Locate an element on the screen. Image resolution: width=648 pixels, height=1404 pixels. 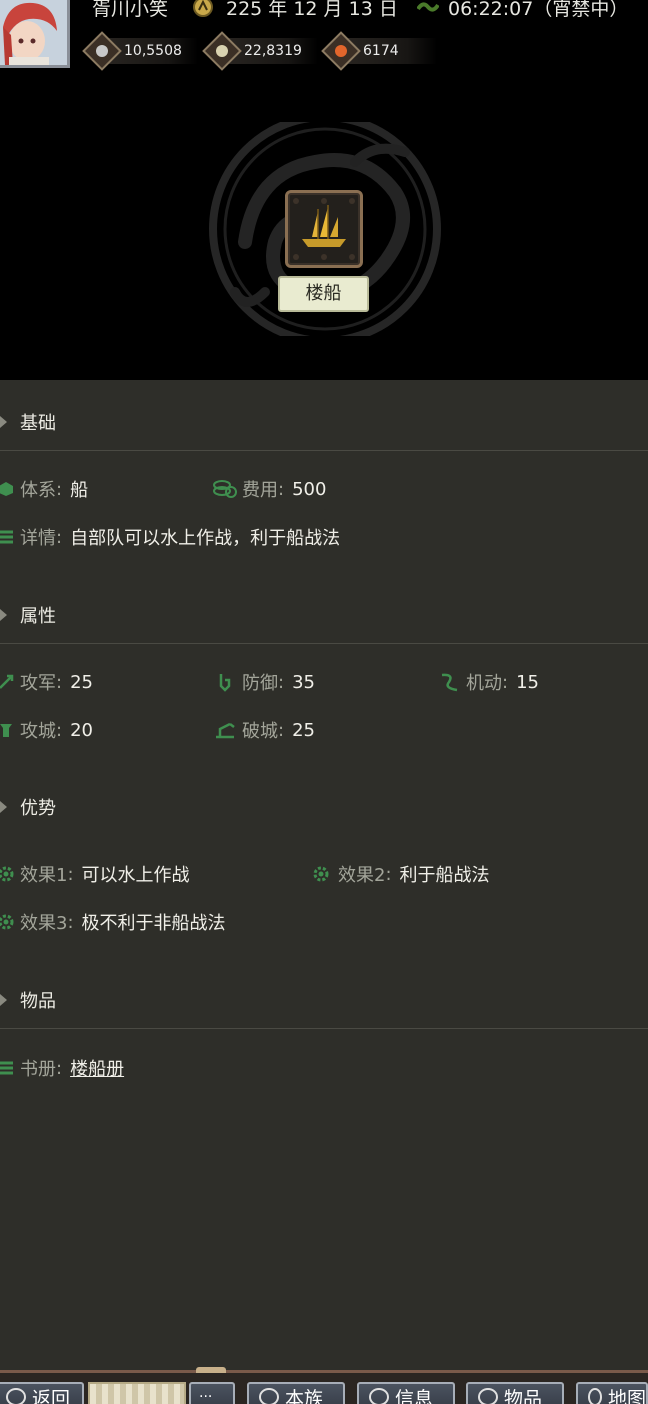
map-button: 地图 is located at coordinates (612, 1393).